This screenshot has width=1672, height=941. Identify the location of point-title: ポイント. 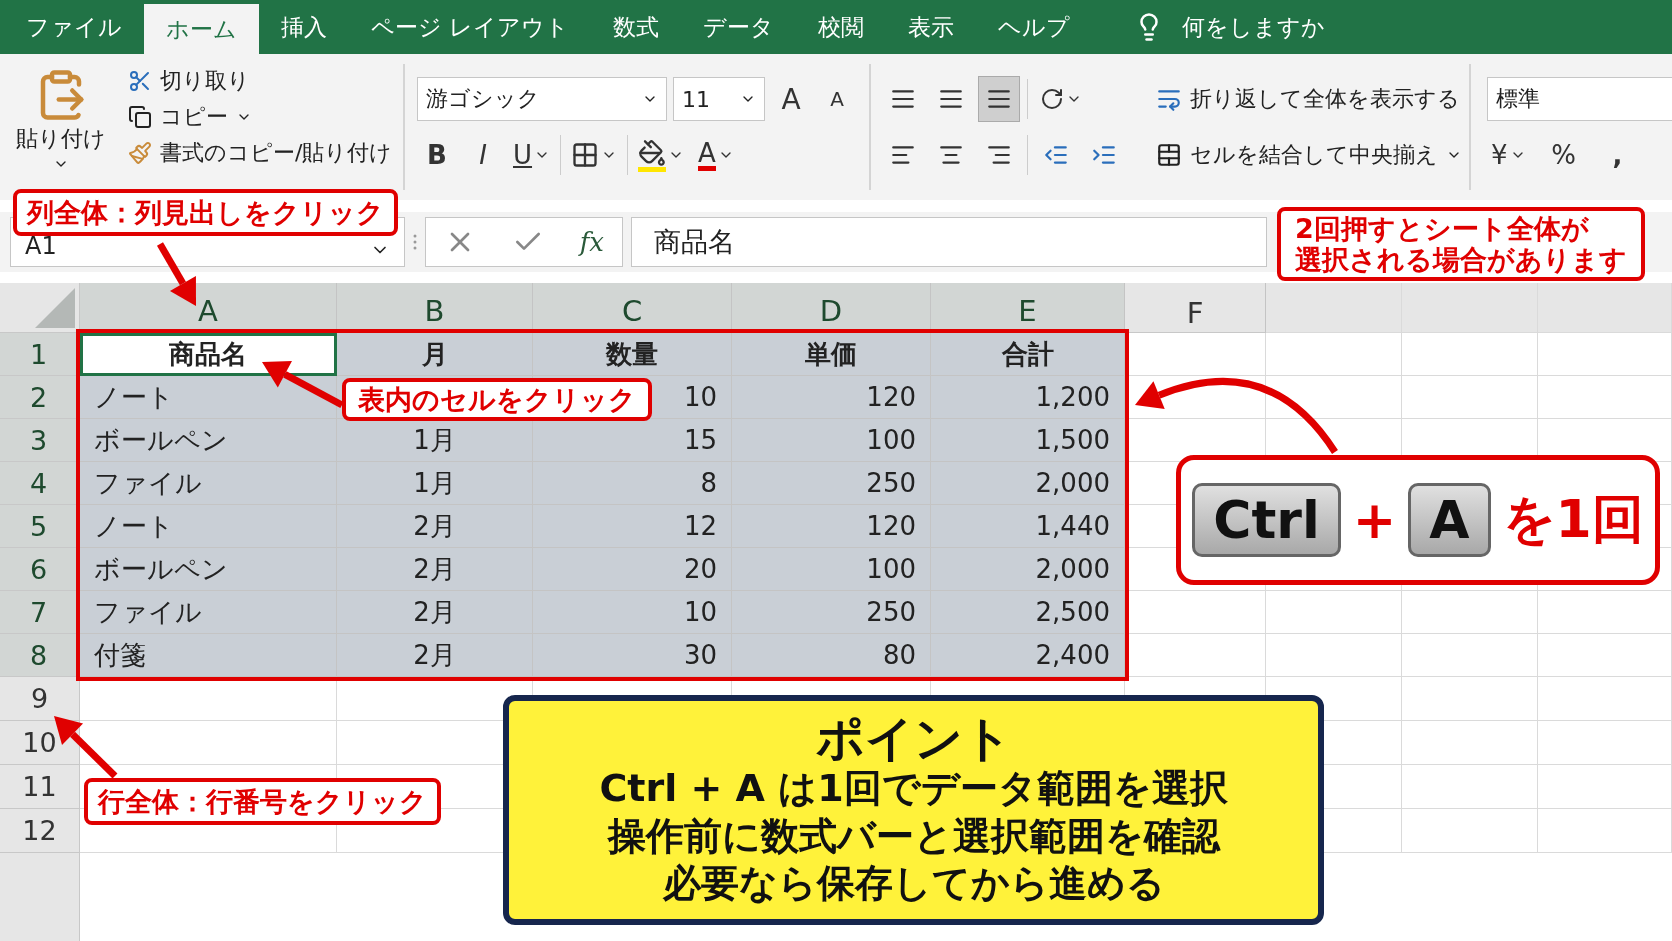
(913, 739).